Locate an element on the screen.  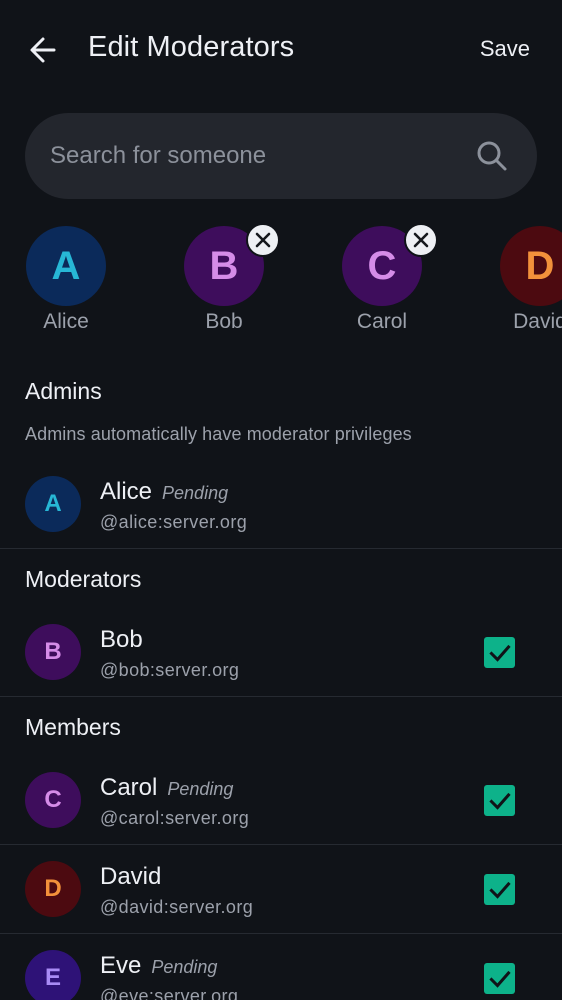
member-id: @alice:server.org is located at coordinates (174, 522).